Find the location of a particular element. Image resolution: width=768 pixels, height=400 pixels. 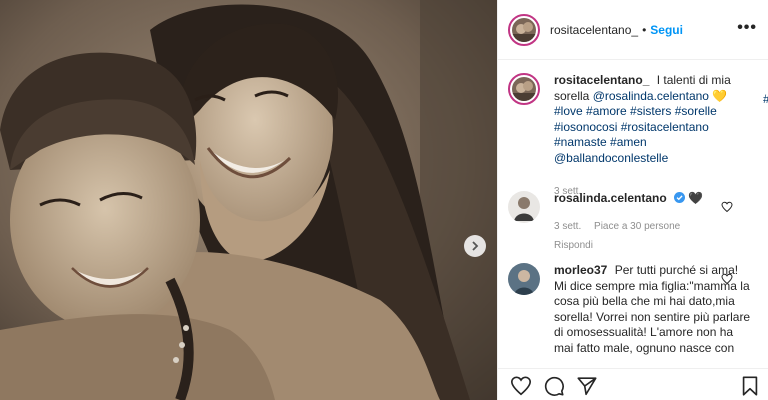

comment-icon is located at coordinates (554, 386).